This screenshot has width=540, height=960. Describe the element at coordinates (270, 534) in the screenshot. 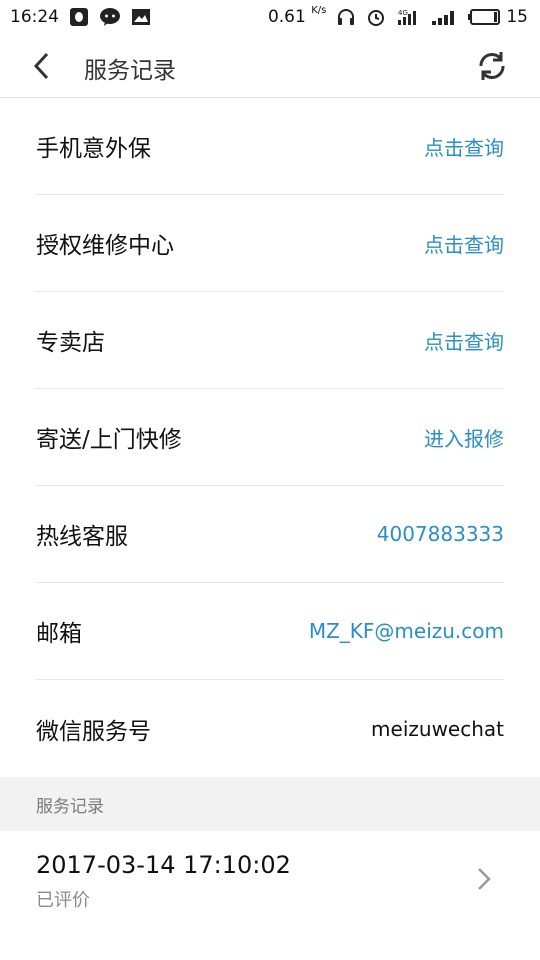

I see `row-hotline: 热线客服 4007883333` at that location.